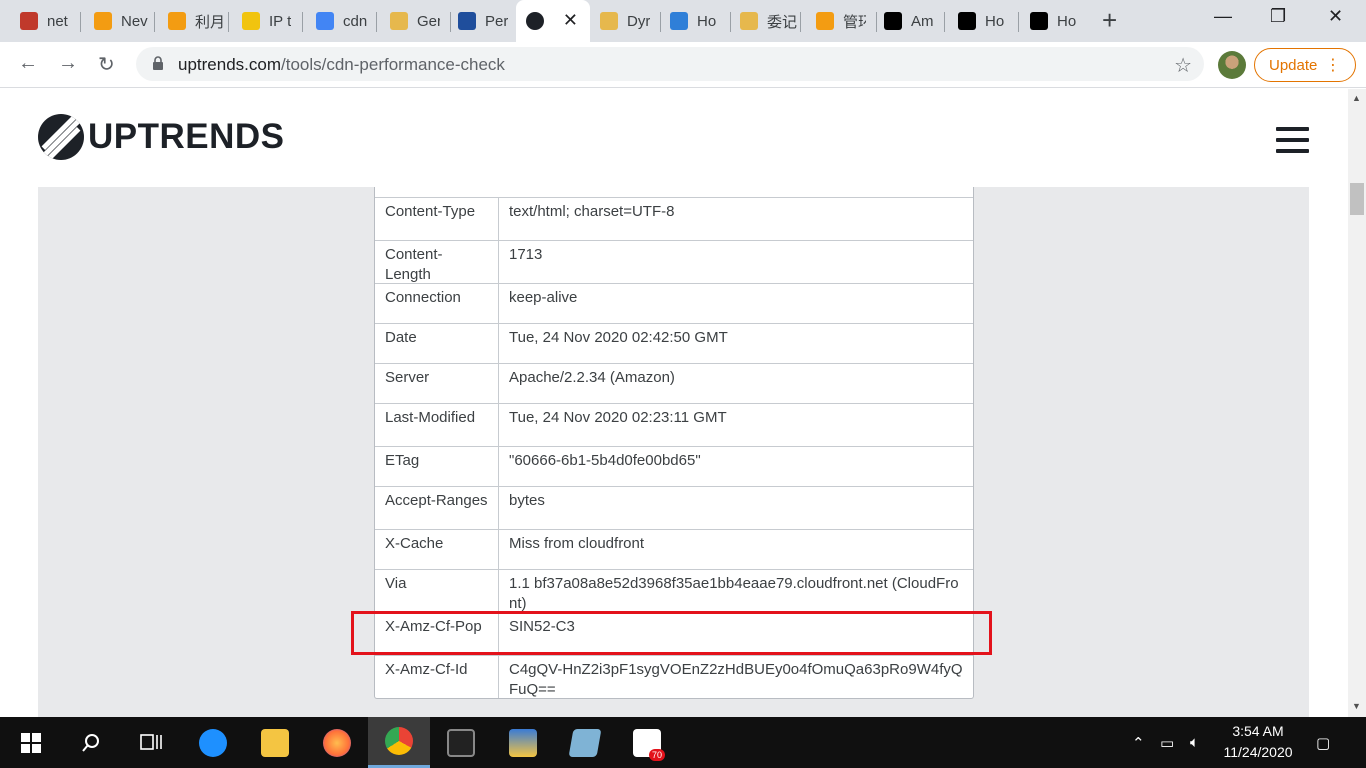  I want to click on close-window-icon: ✕, so click(1335, 16).